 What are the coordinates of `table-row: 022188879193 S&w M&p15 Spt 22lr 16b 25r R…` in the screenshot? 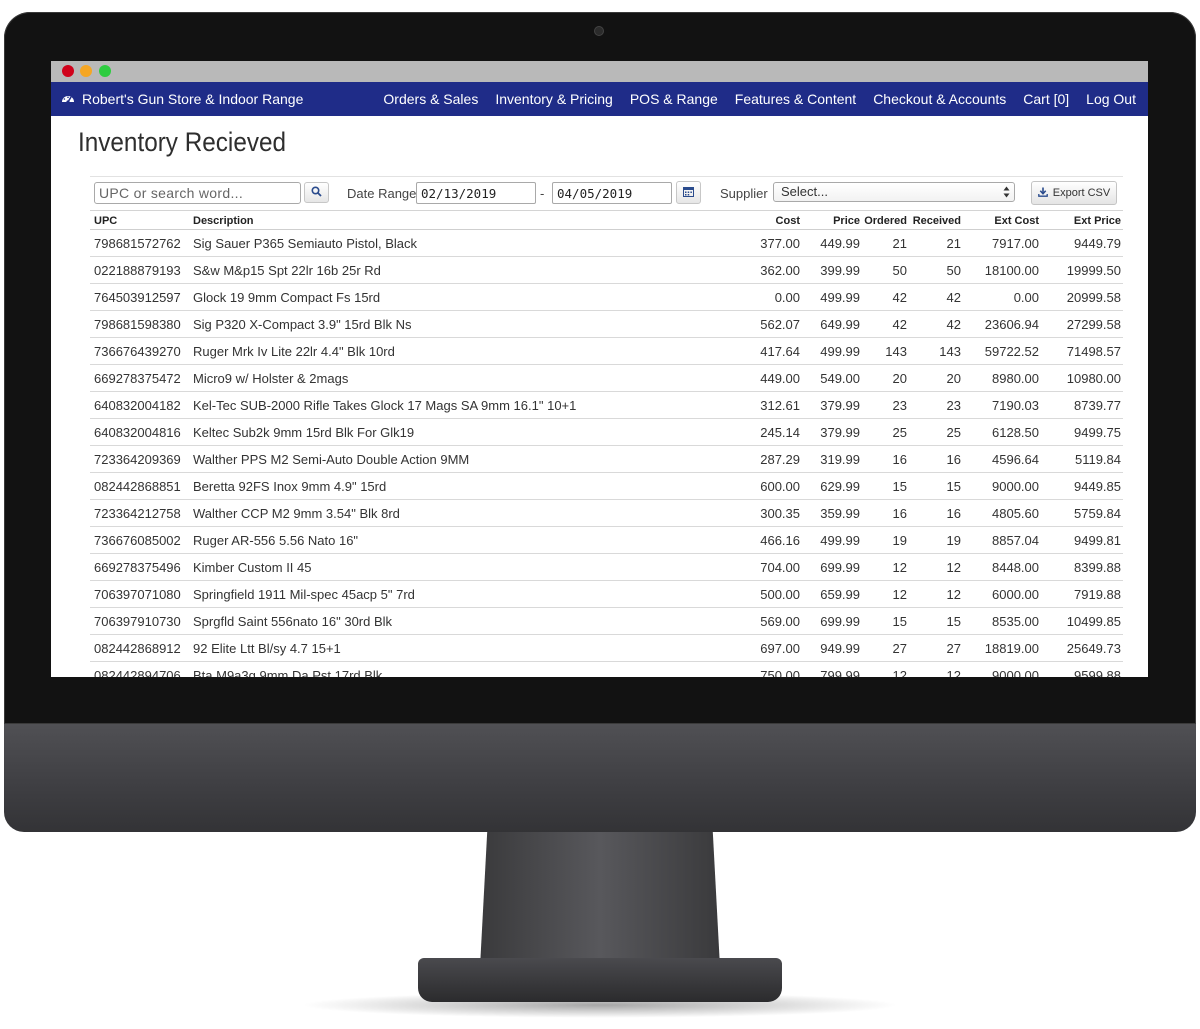 It's located at (606, 270).